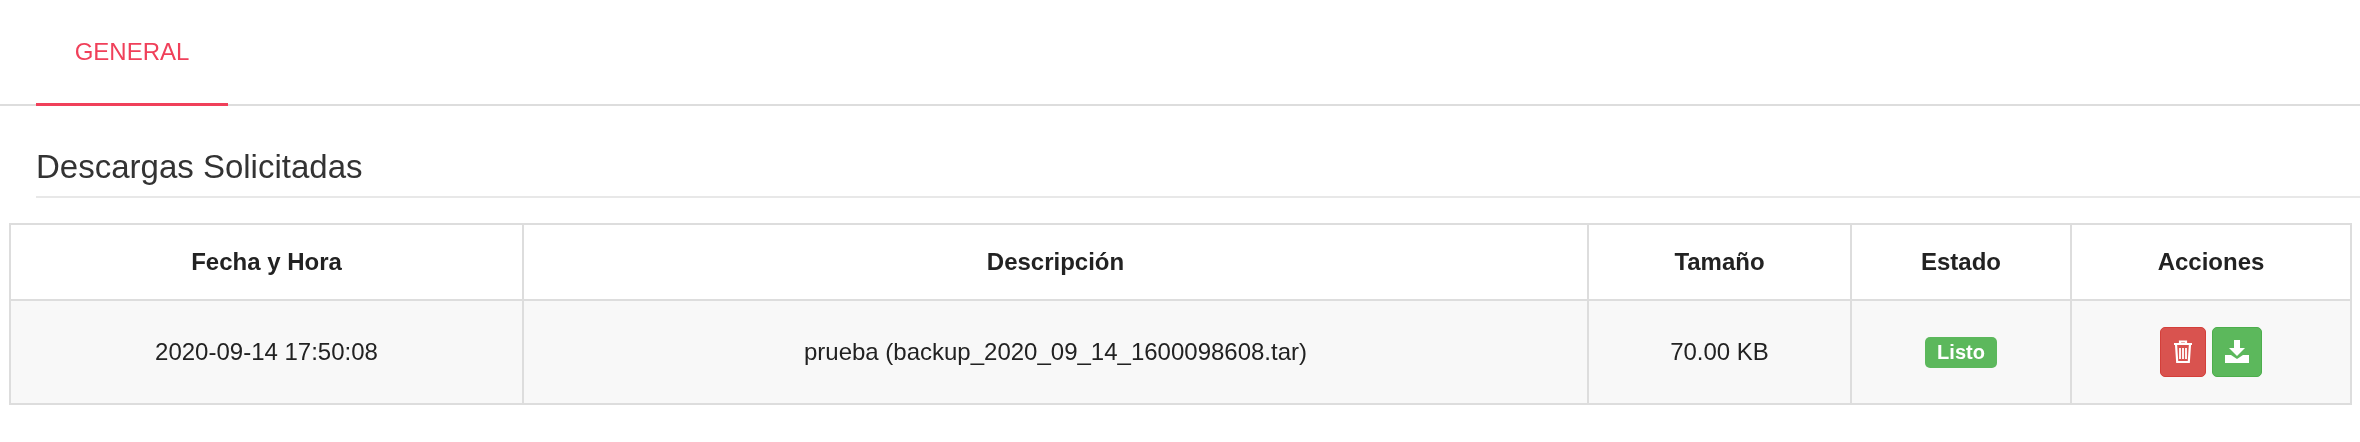  Describe the element at coordinates (200, 167) in the screenshot. I see `section-title: Descargas Solicitadas` at that location.